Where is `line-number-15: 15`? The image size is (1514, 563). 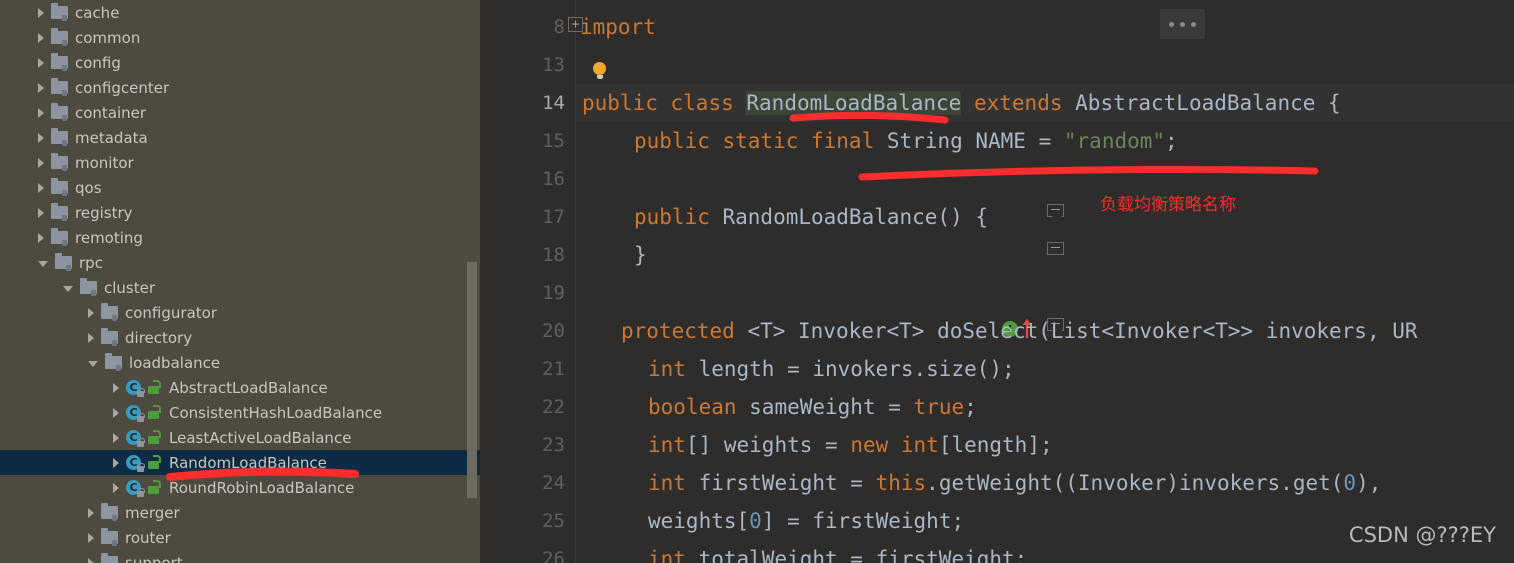
line-number-15: 15 is located at coordinates (527, 141).